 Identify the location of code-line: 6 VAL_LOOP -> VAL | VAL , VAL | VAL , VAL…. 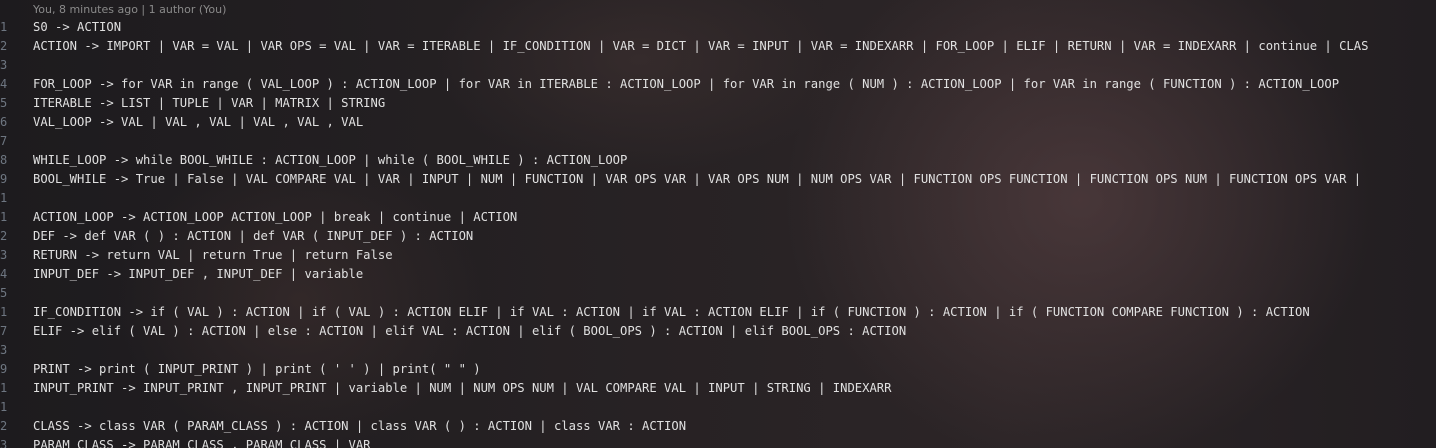
(718, 122).